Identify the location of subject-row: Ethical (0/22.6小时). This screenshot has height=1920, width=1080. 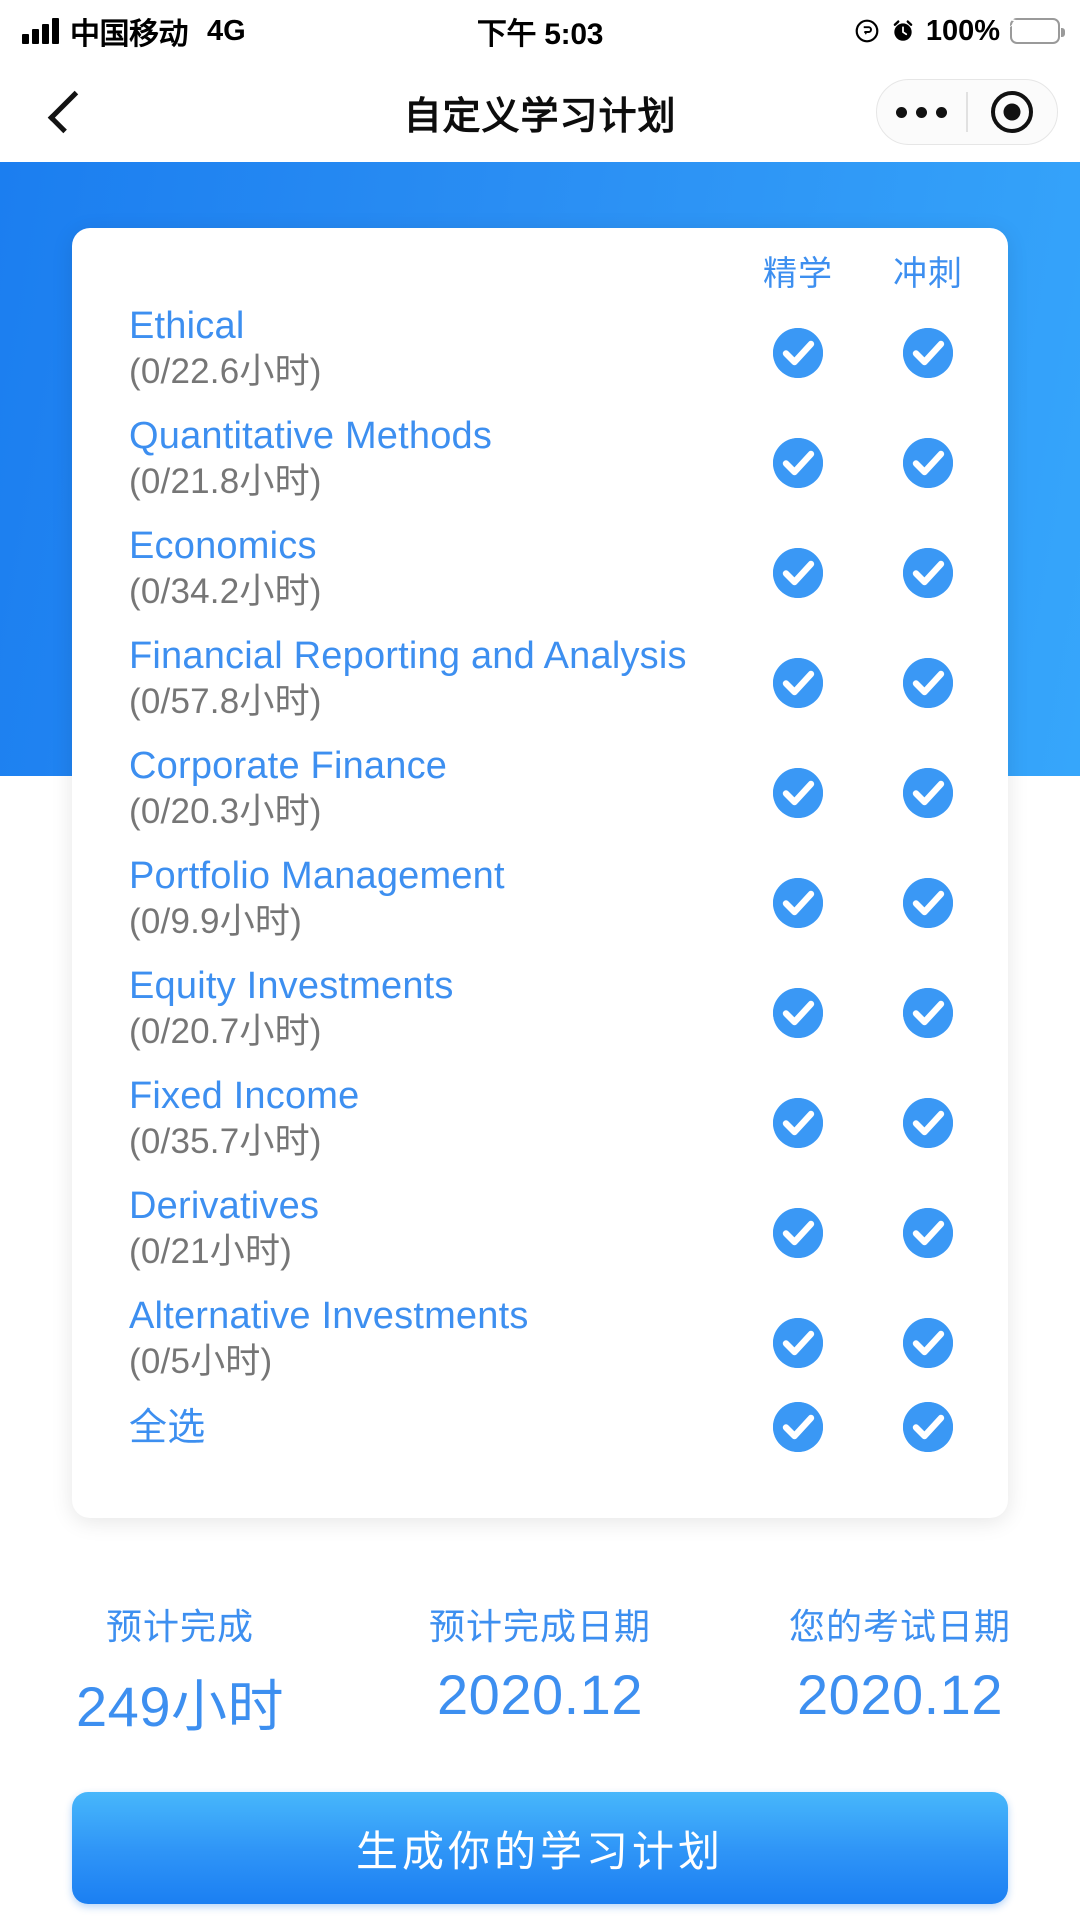
(540, 357).